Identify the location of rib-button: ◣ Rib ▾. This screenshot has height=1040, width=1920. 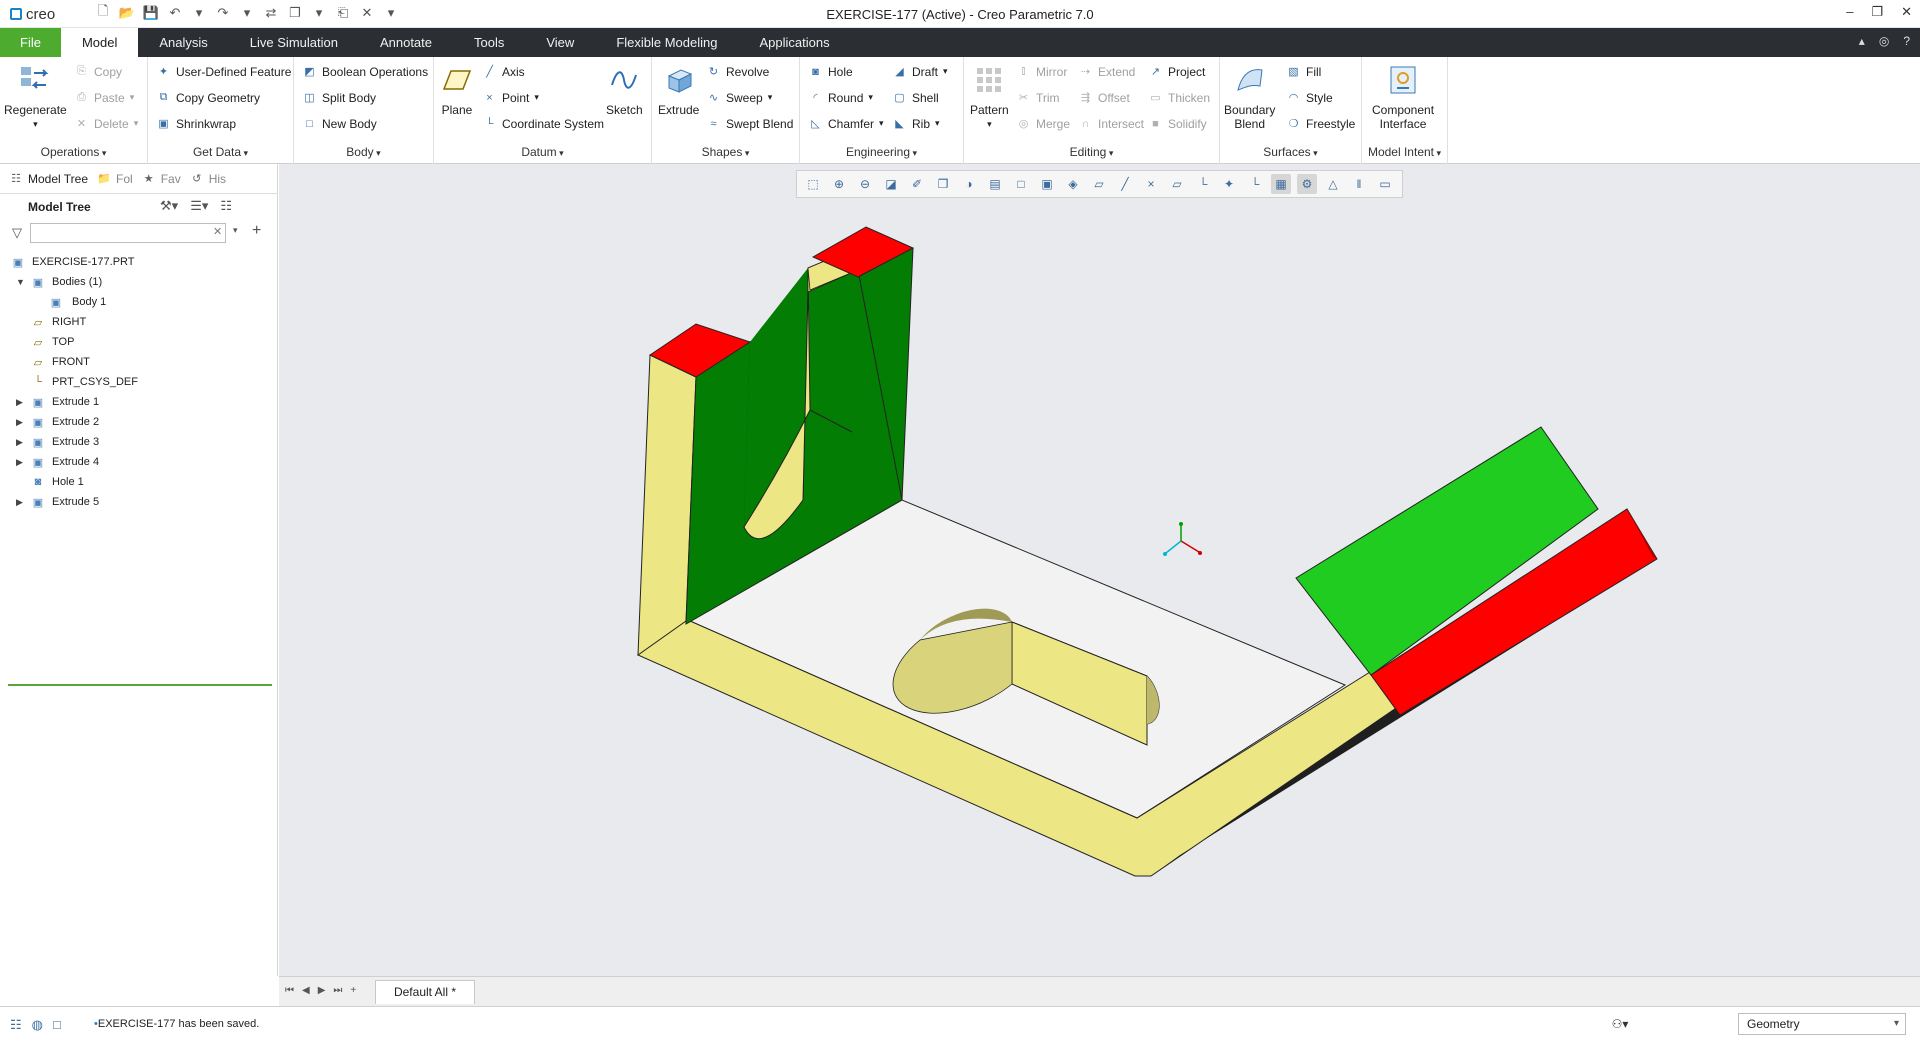
(915, 123).